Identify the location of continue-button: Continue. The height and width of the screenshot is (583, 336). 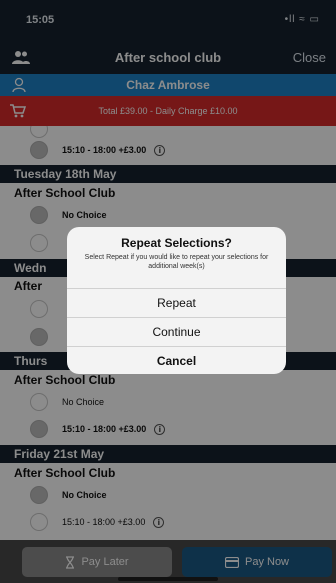
(176, 331).